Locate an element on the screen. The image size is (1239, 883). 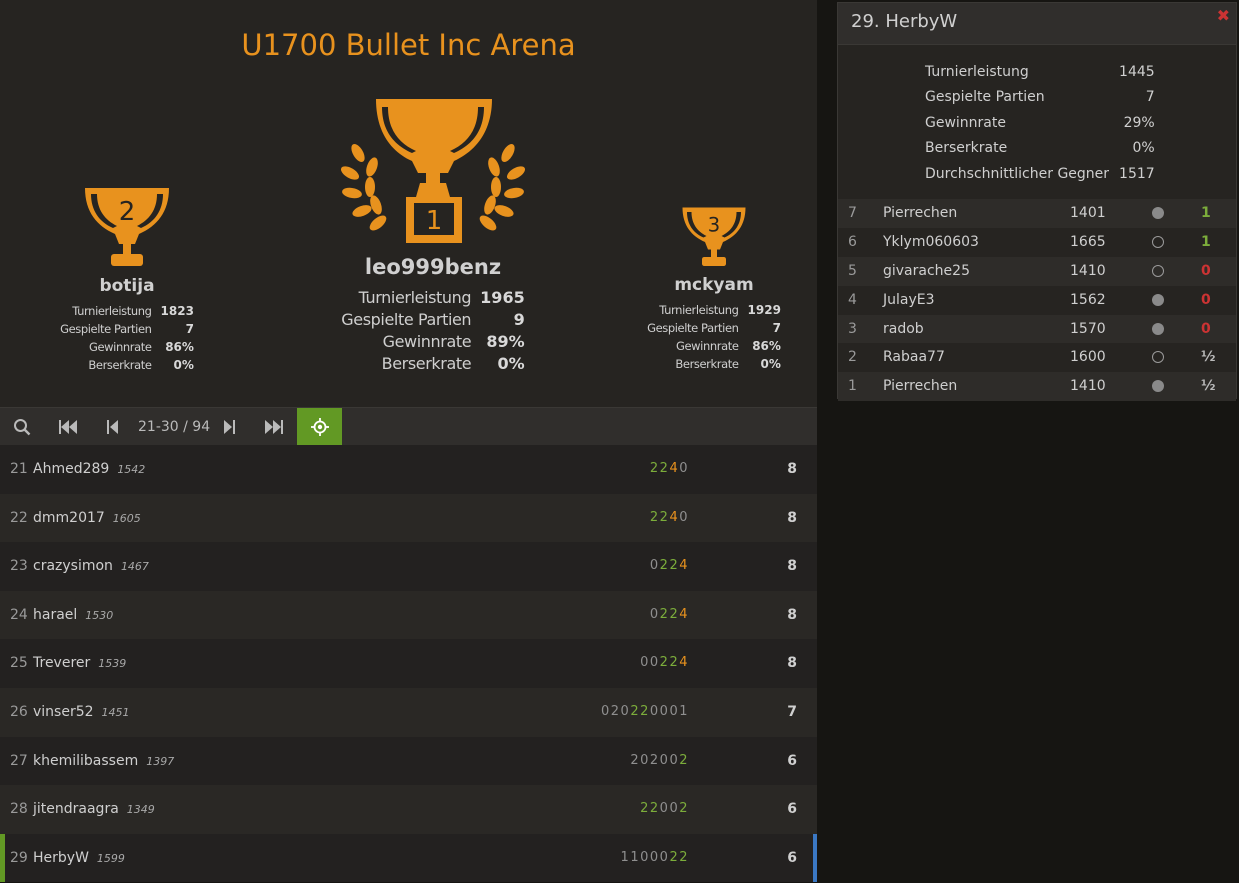
game-row: 1 Pierrechen 1410 ½ is located at coordinates (1037, 387).